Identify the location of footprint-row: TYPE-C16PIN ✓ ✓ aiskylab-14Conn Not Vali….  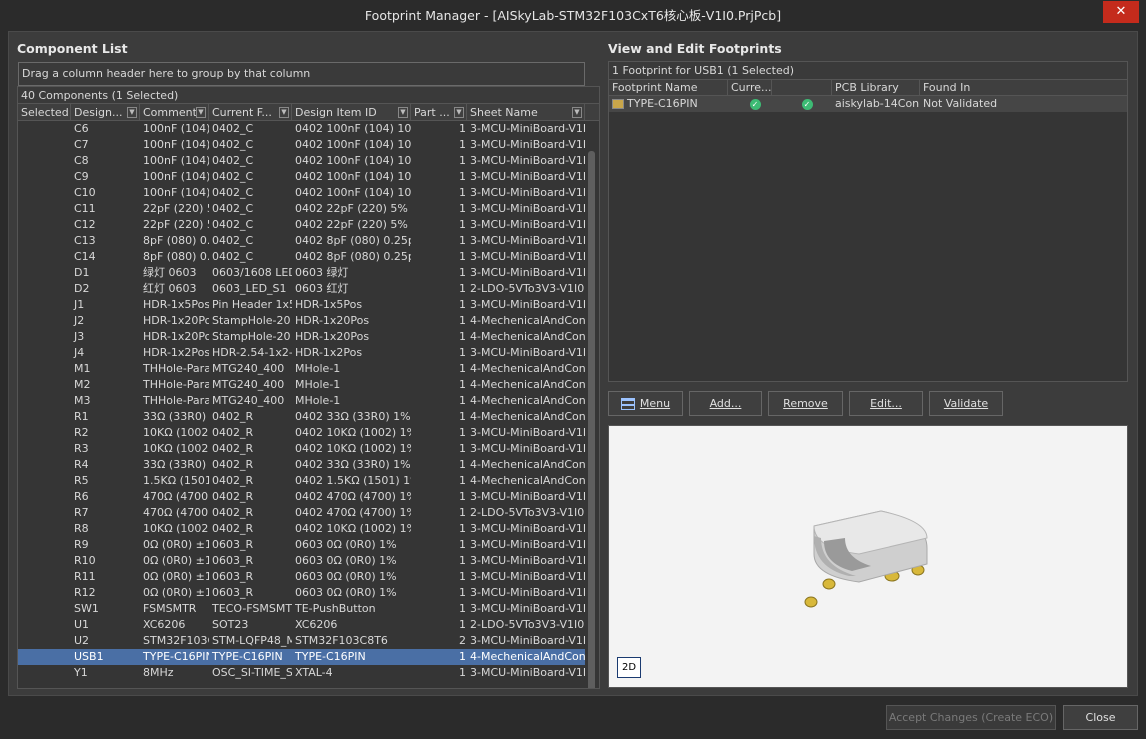
(868, 104).